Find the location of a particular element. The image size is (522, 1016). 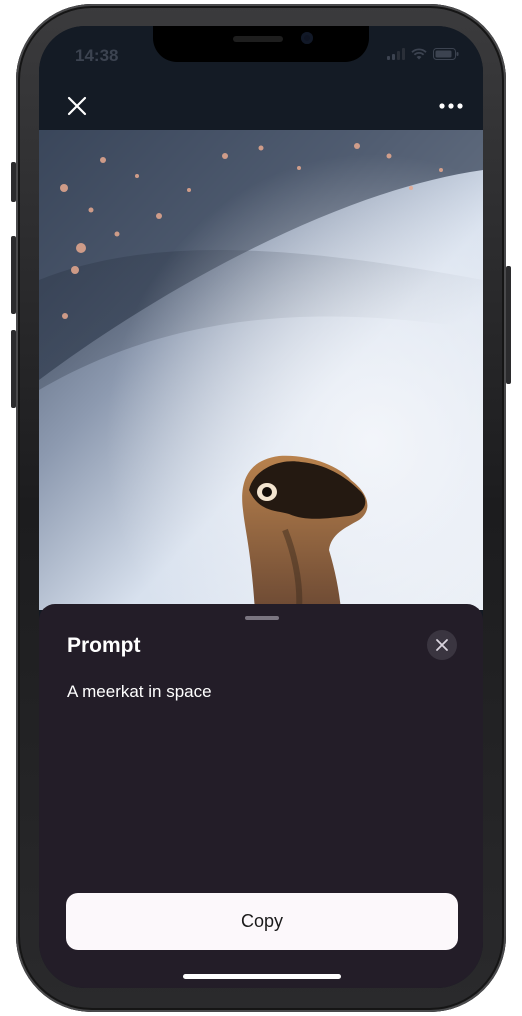

copy-button: Copy is located at coordinates (262, 921).